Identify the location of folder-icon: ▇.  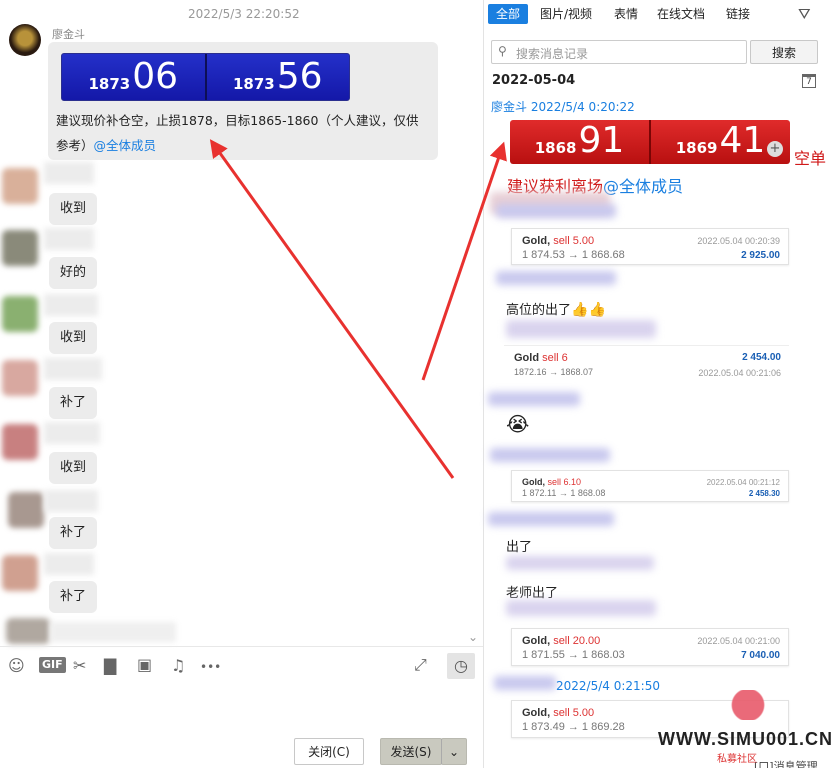
(110, 666).